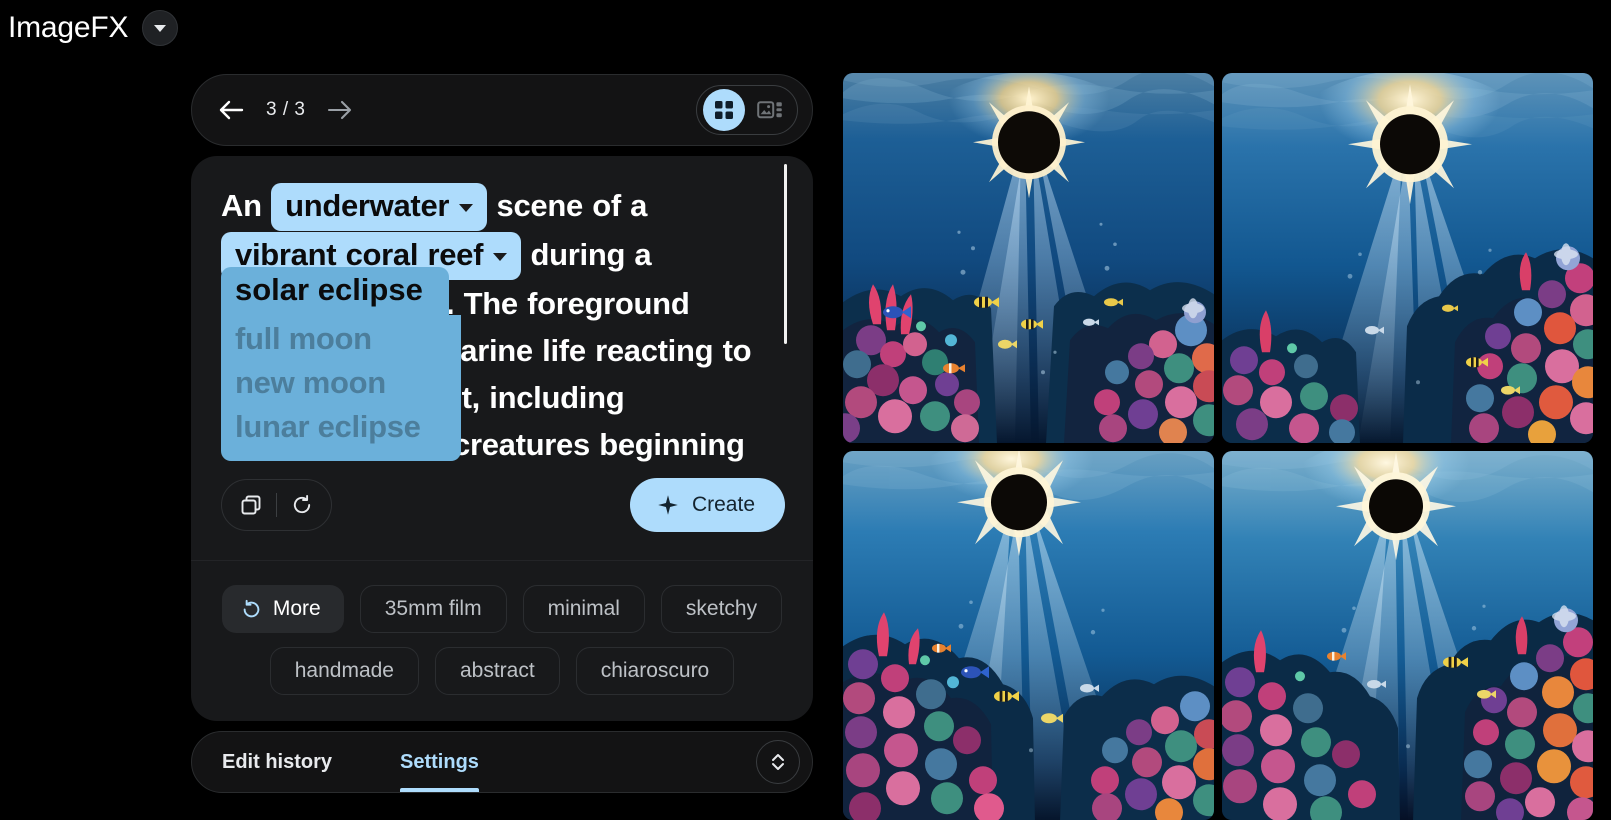 The width and height of the screenshot is (1611, 820). What do you see at coordinates (497, 671) in the screenshot?
I see `style-chip-abstract: abstract` at bounding box center [497, 671].